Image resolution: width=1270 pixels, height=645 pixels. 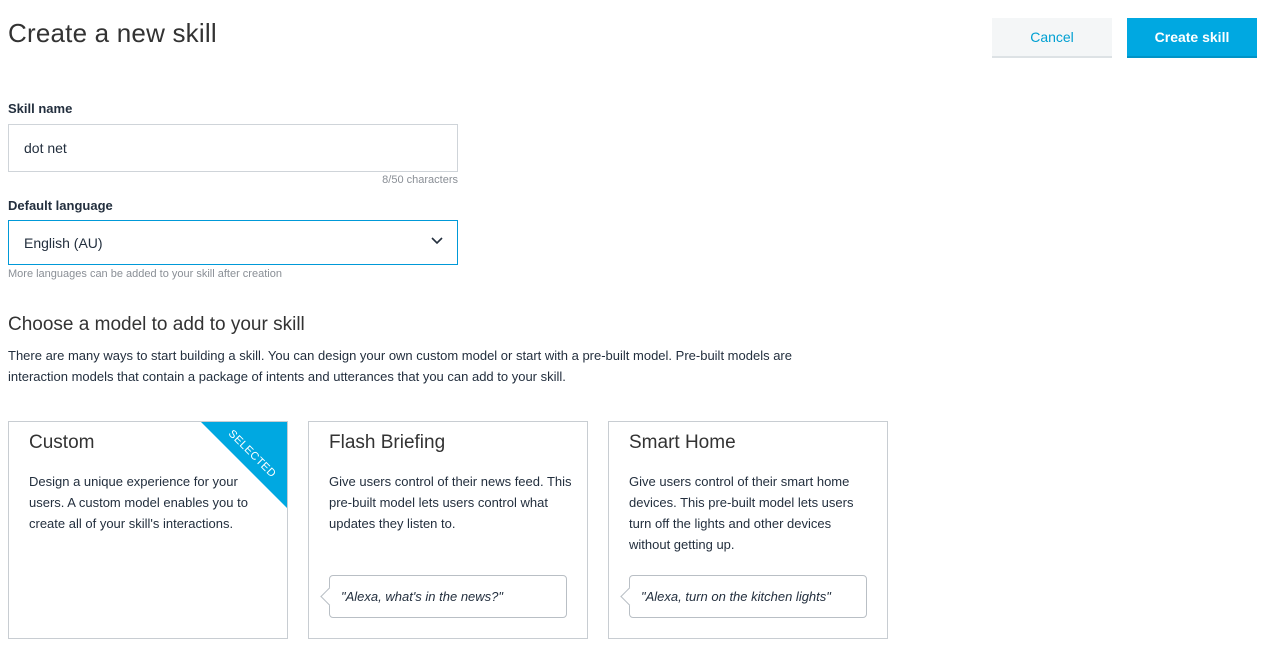 I want to click on card-title: Flash Briefing, so click(x=387, y=442).